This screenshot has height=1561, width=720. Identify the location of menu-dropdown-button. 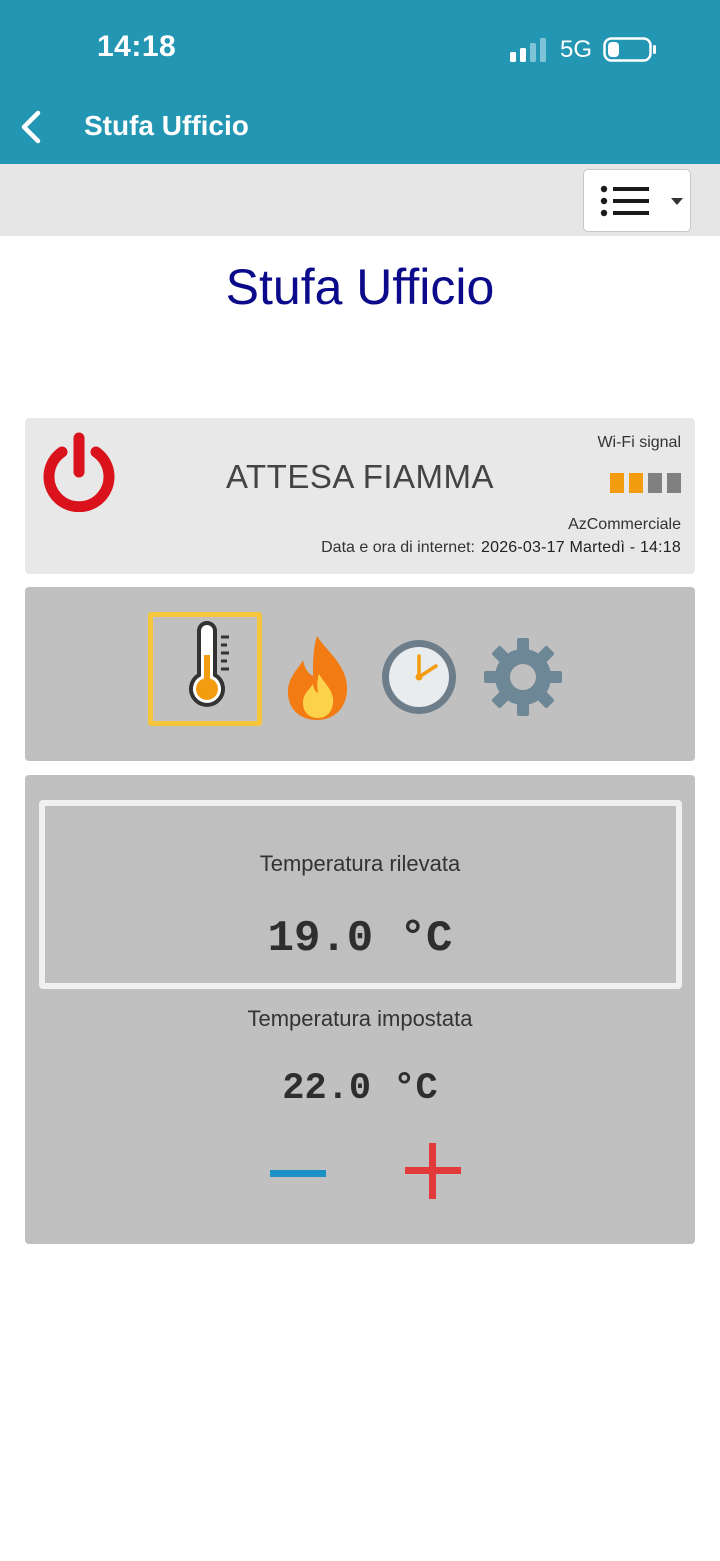
(637, 200).